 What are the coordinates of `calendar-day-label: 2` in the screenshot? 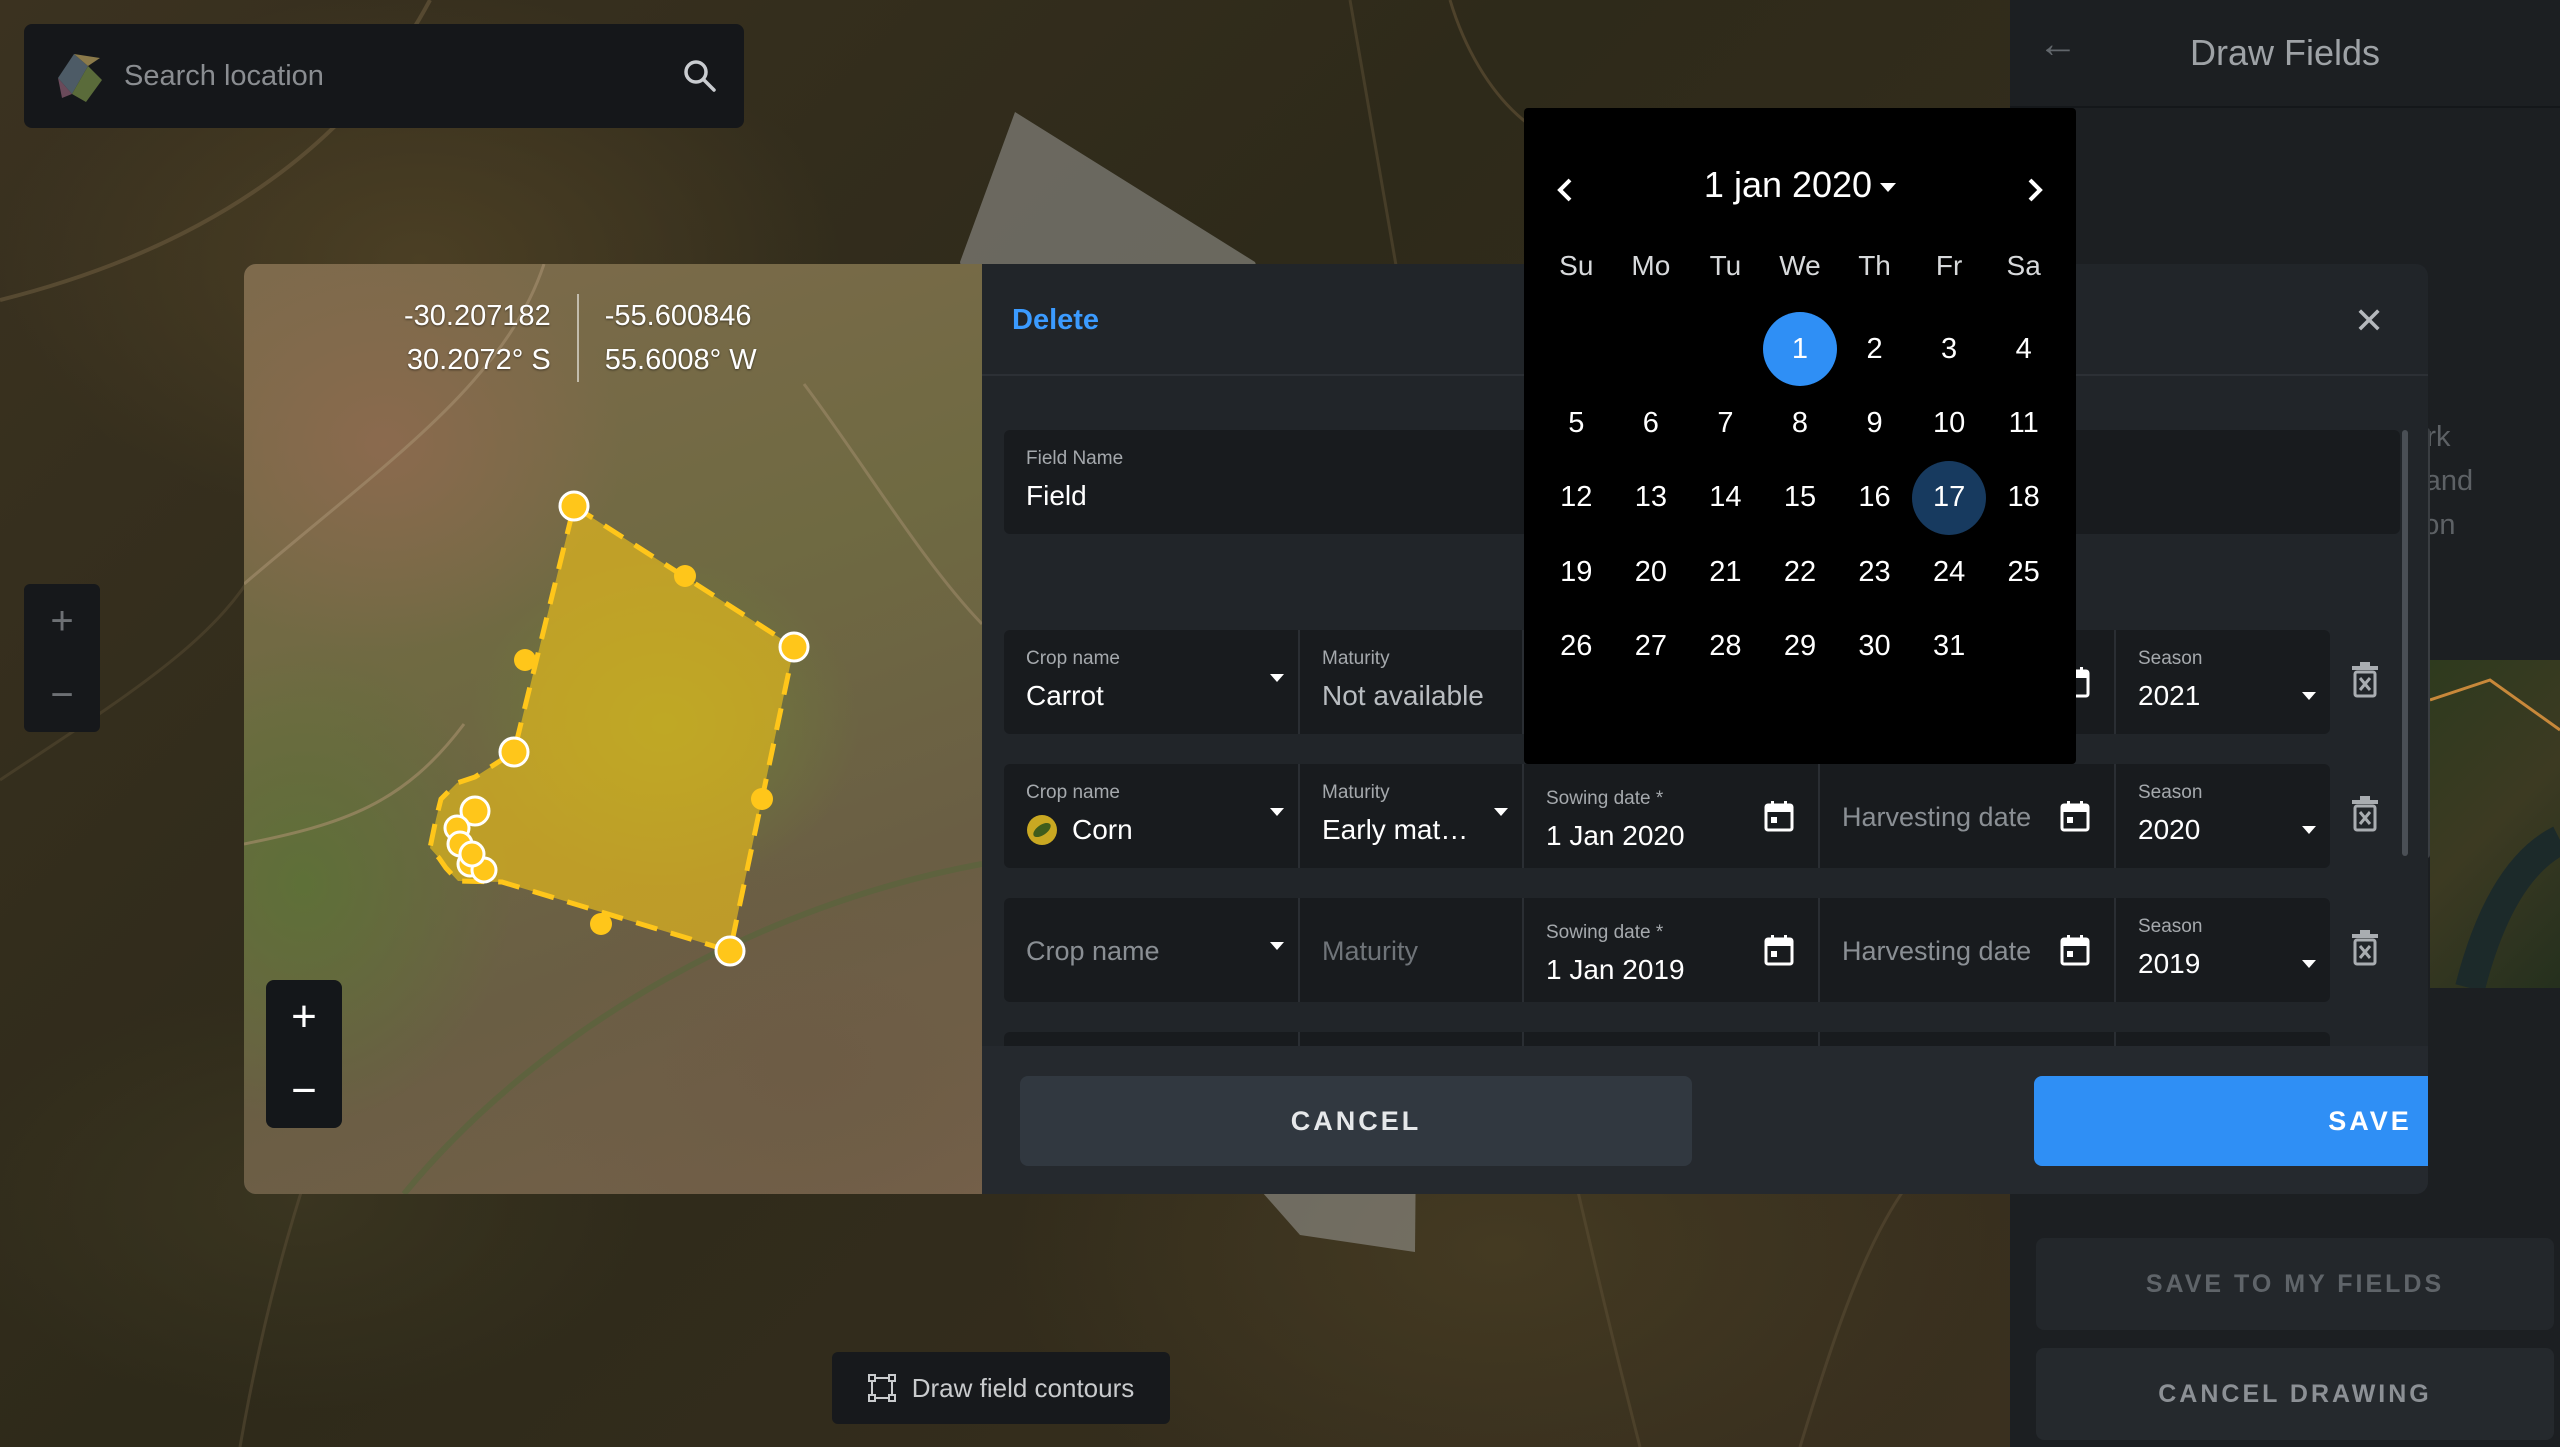 It's located at (1874, 348).